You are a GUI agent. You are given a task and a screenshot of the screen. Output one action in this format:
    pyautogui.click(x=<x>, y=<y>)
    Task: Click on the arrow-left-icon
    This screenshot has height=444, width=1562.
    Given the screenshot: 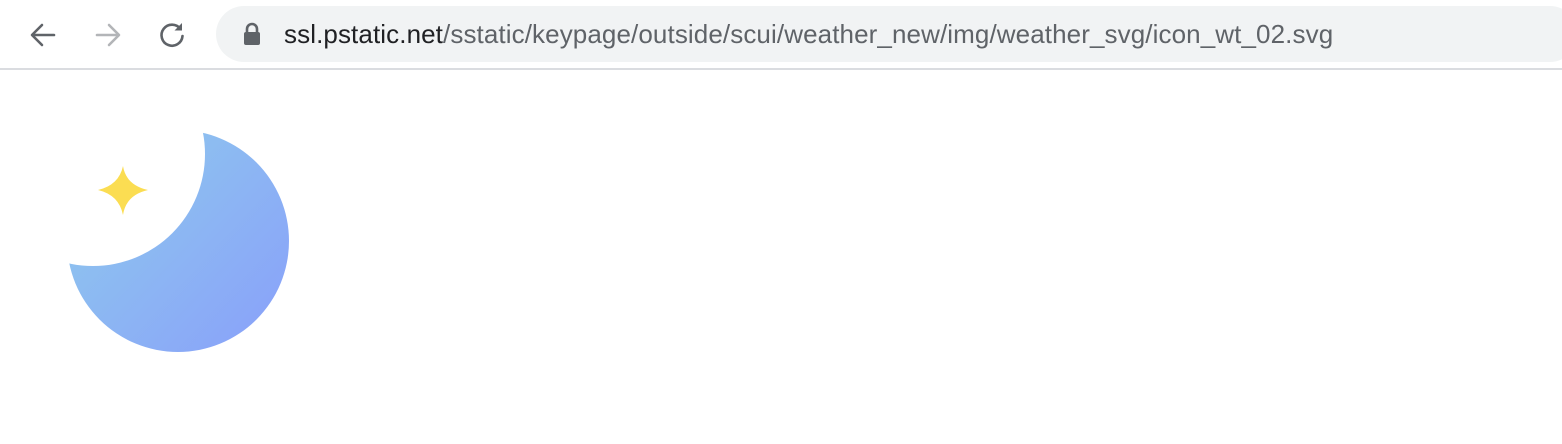 What is the action you would take?
    pyautogui.click(x=43, y=35)
    